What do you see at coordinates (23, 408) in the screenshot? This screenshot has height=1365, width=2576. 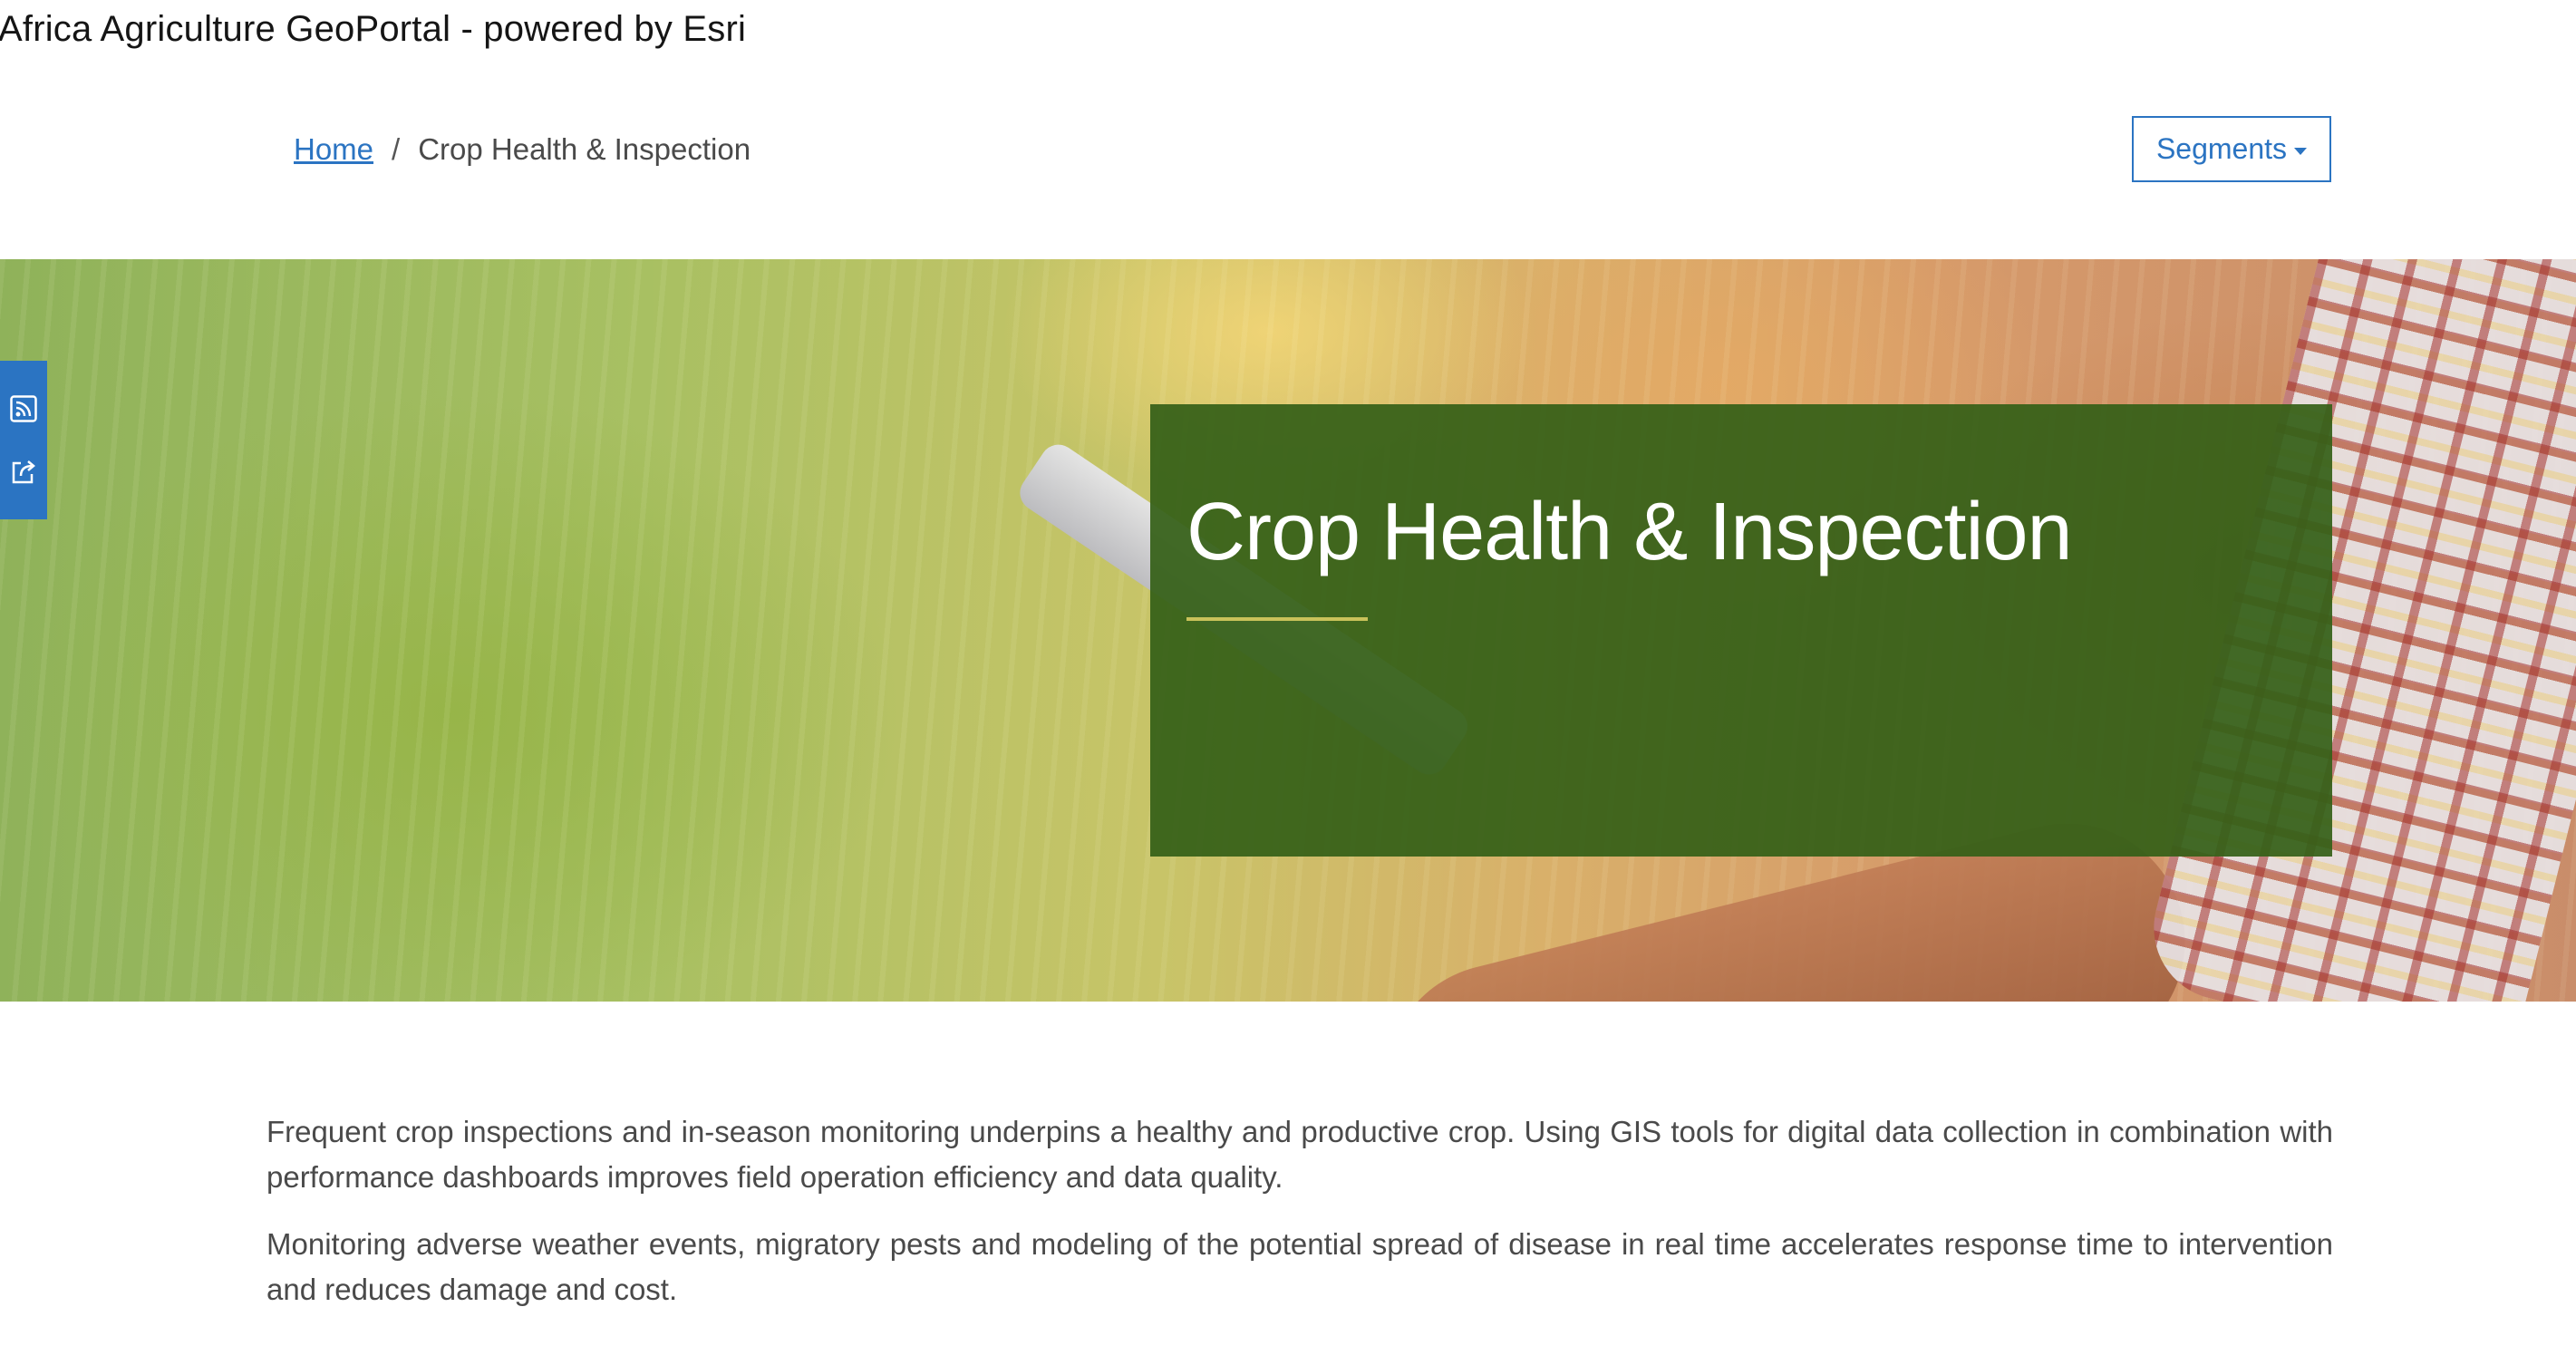 I see `rss-icon` at bounding box center [23, 408].